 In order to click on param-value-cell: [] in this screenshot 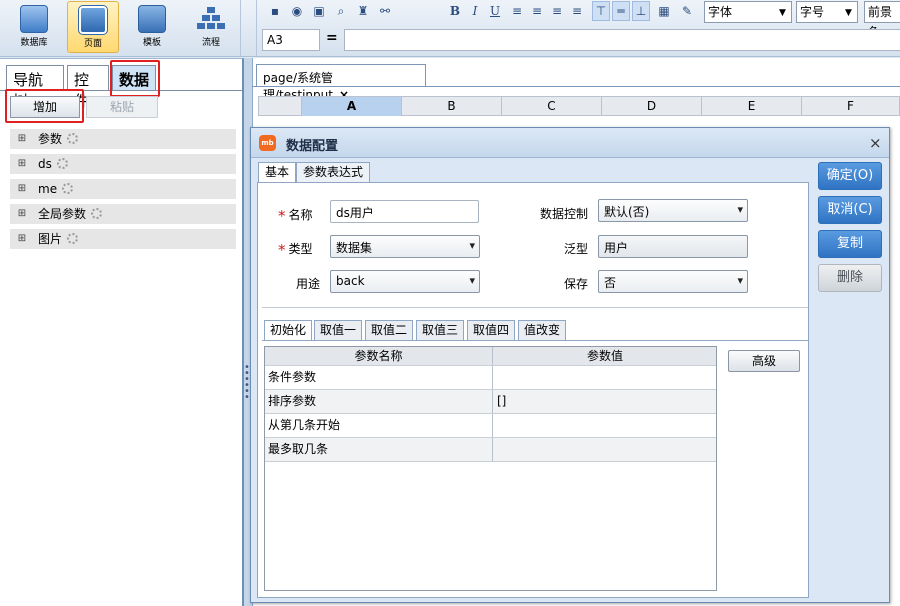, I will do `click(605, 401)`.